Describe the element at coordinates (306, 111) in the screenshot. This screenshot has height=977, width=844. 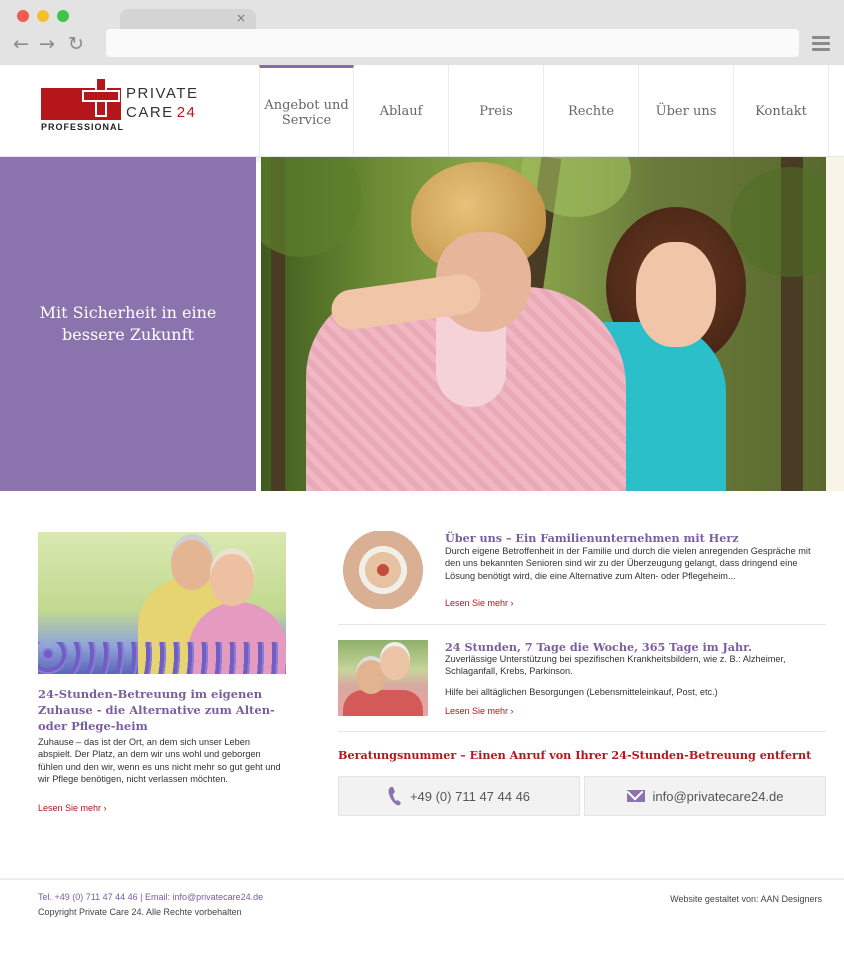
I see `nav-item-angebot-service: Angebot und Service` at that location.